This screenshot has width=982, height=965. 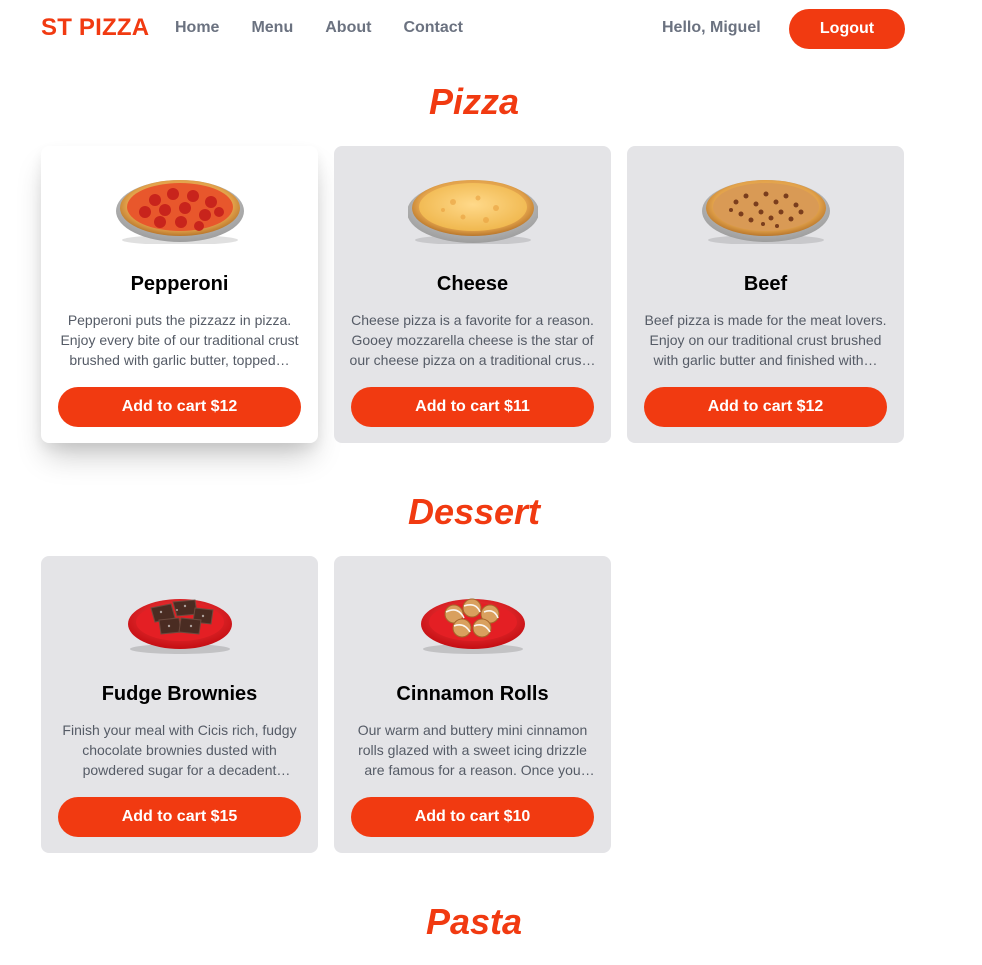 I want to click on beef-pizza-image, so click(x=765, y=212).